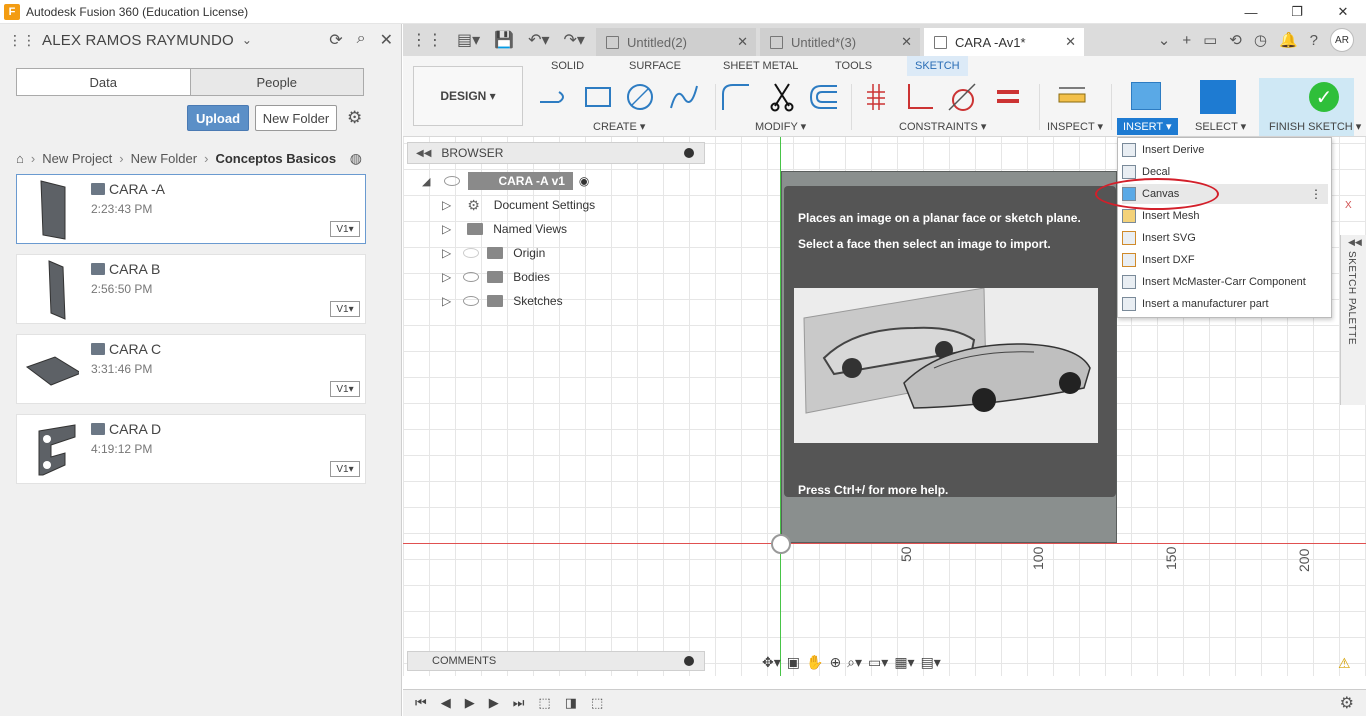 This screenshot has height=716, width=1366. What do you see at coordinates (760, 66) in the screenshot?
I see `tab-sheet-metal: SHEET METAL` at bounding box center [760, 66].